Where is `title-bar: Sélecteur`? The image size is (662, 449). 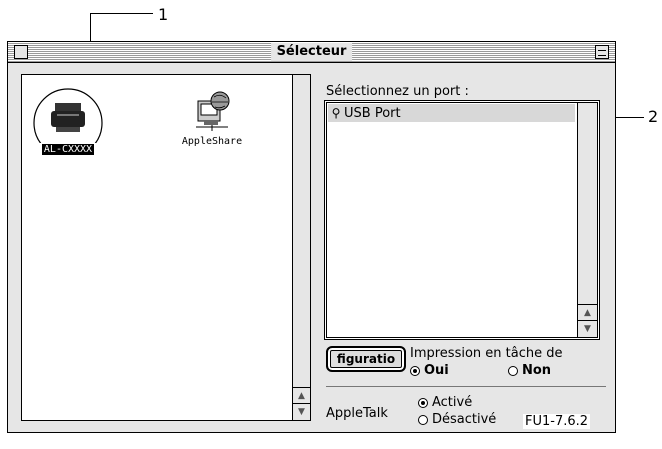 title-bar: Sélecteur is located at coordinates (311, 52).